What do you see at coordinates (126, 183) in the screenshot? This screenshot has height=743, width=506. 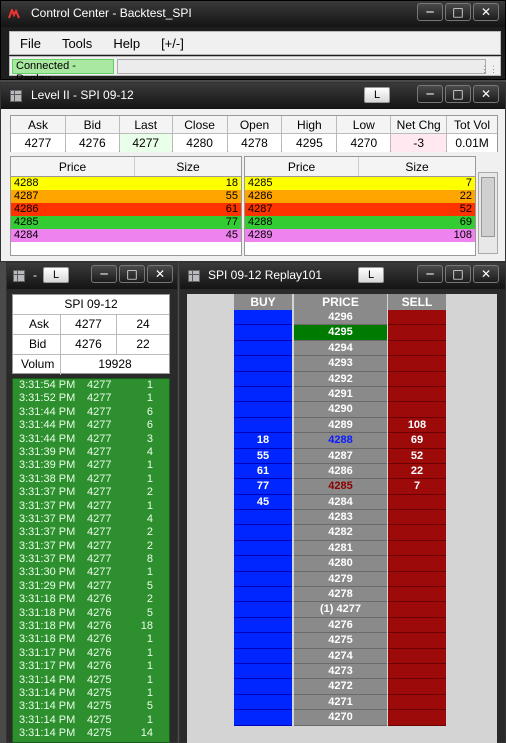 I see `bids-row: 4288 18` at bounding box center [126, 183].